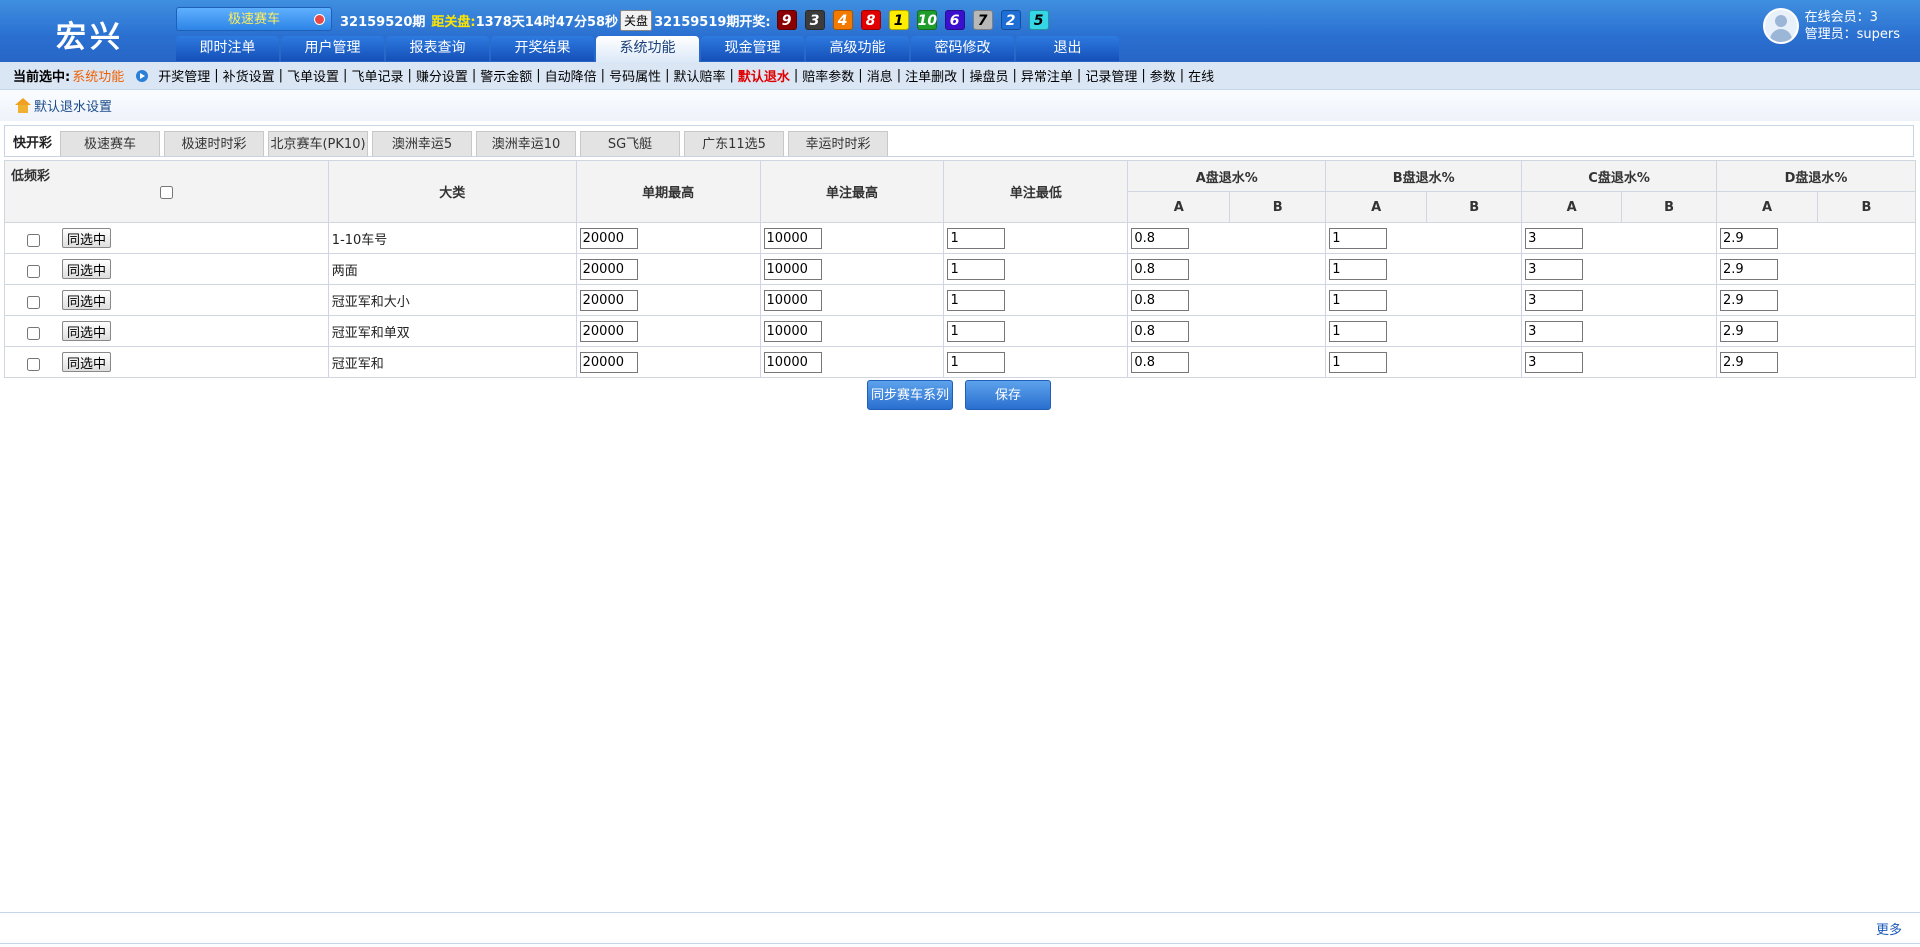 The height and width of the screenshot is (947, 1920). Describe the element at coordinates (635, 75) in the screenshot. I see `subnav-item: 号码属性` at that location.